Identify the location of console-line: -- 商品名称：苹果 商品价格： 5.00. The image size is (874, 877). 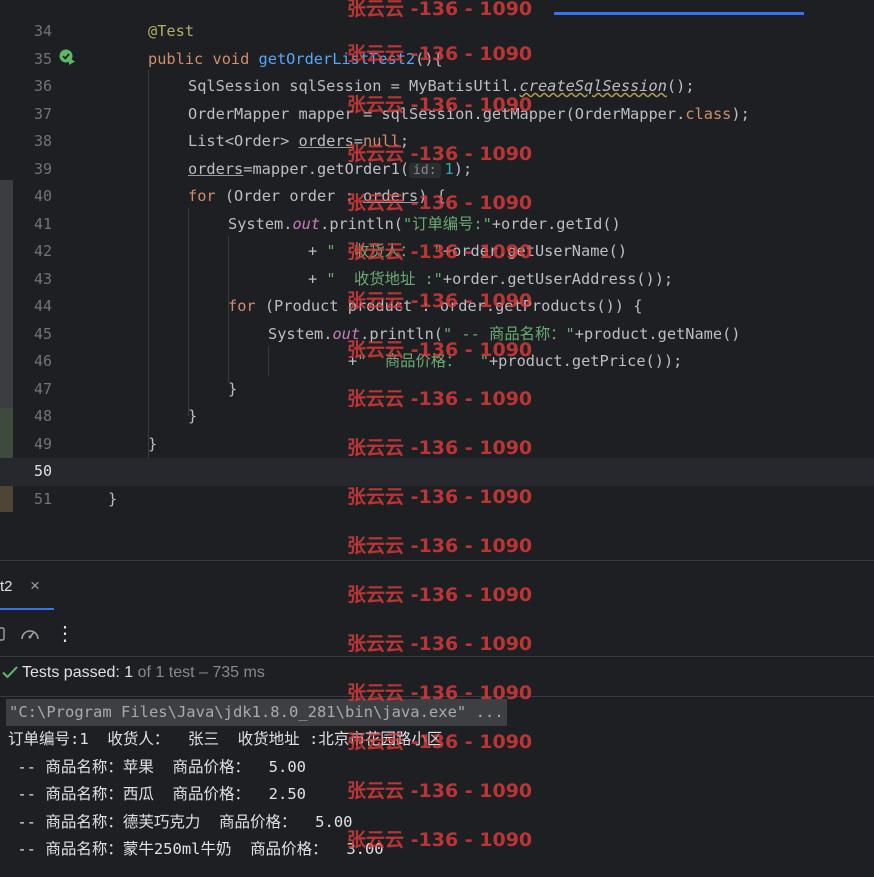
(157, 766).